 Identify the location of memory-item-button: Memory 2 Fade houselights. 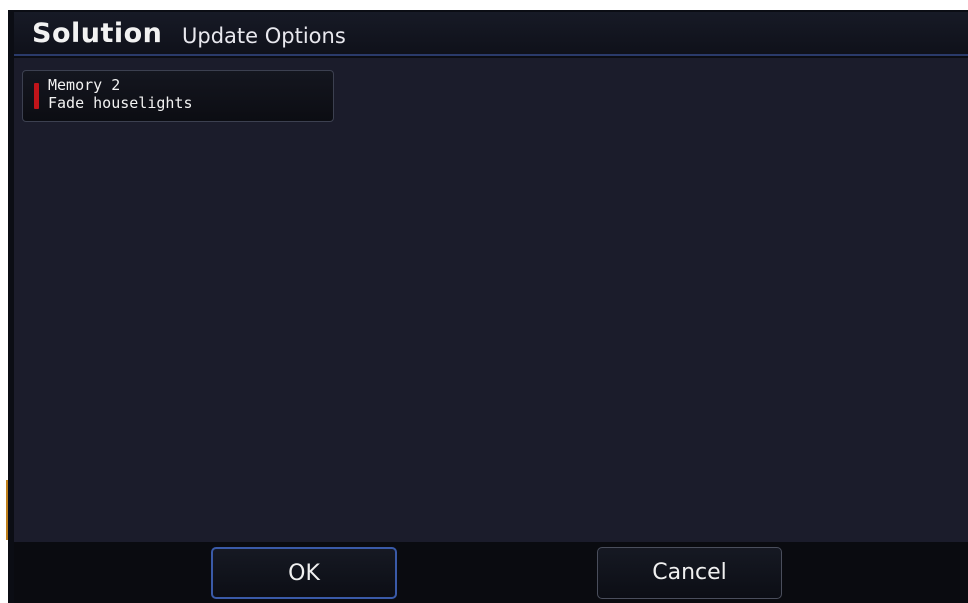
(178, 96).